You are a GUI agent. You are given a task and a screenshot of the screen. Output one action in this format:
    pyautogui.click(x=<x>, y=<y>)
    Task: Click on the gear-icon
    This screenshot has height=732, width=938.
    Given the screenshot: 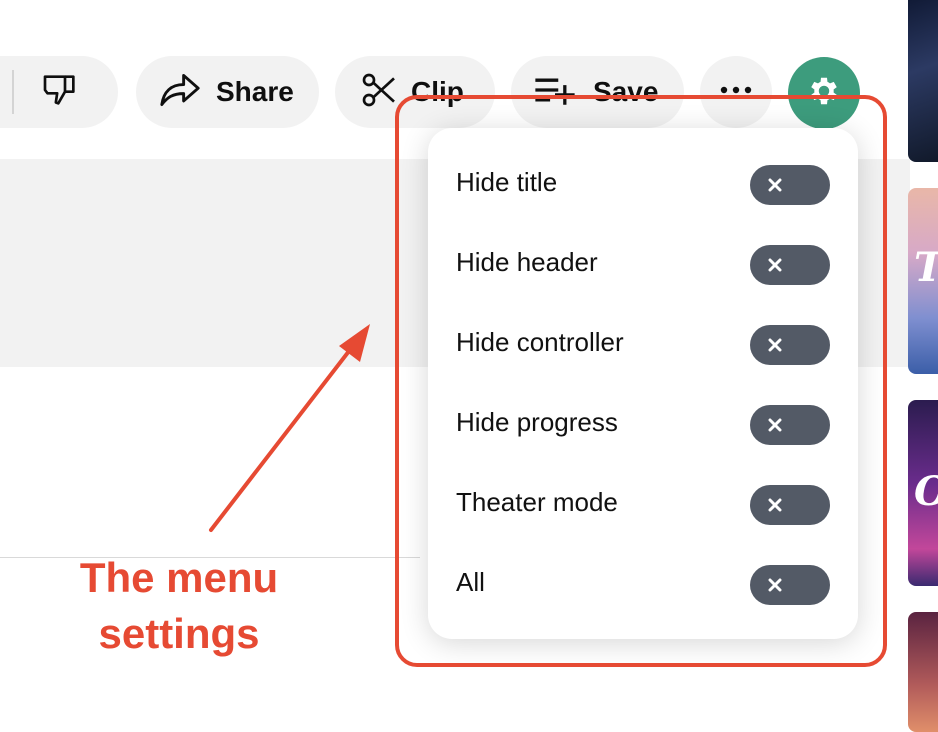 What is the action you would take?
    pyautogui.click(x=824, y=93)
    